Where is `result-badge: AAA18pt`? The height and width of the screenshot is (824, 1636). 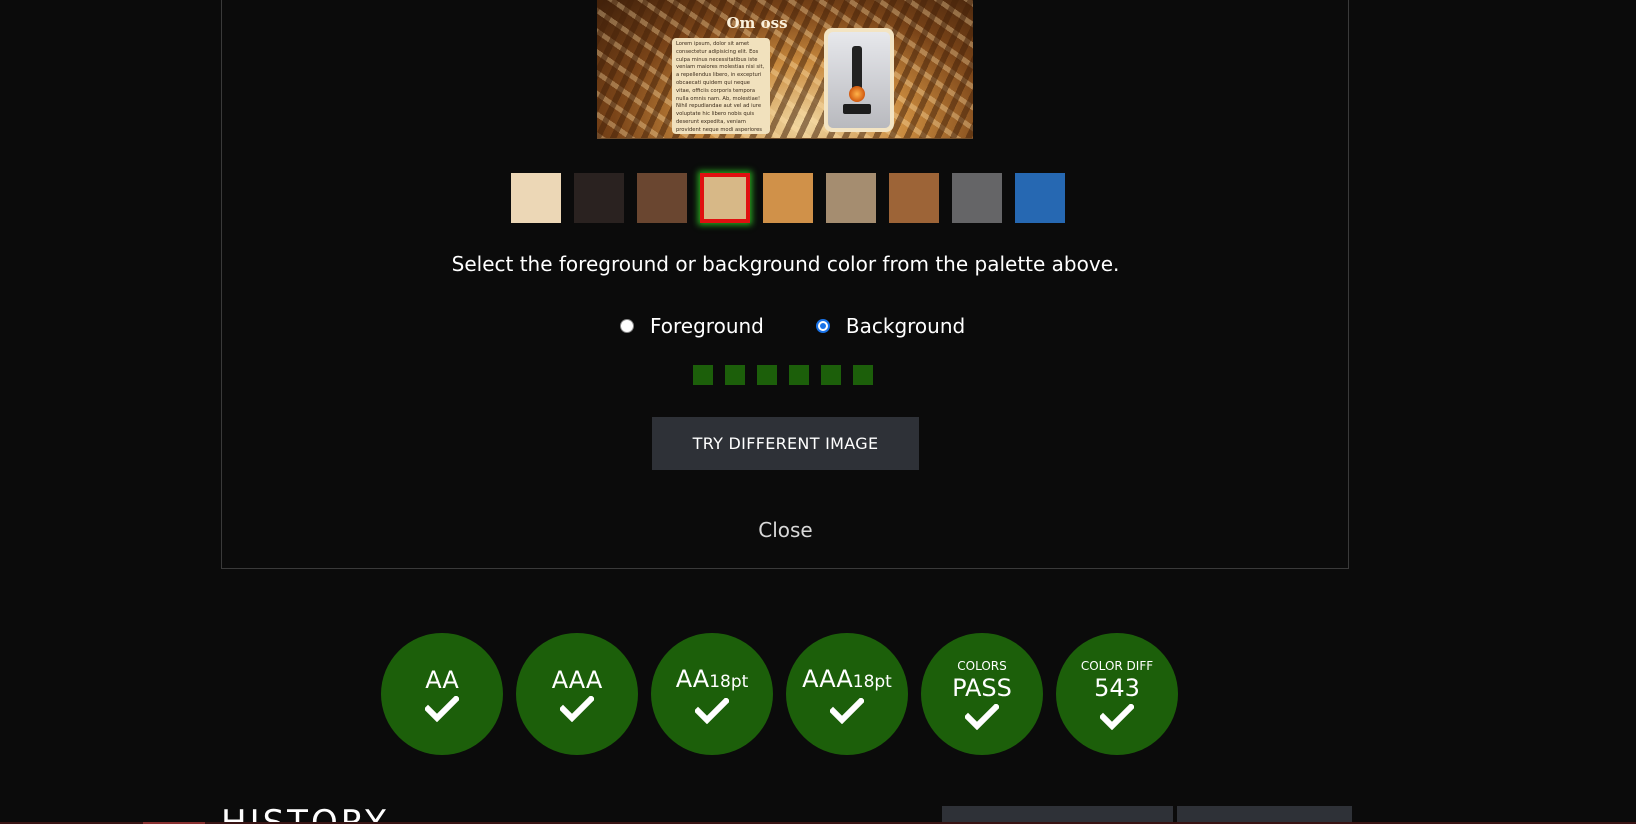
result-badge: AAA18pt is located at coordinates (847, 694).